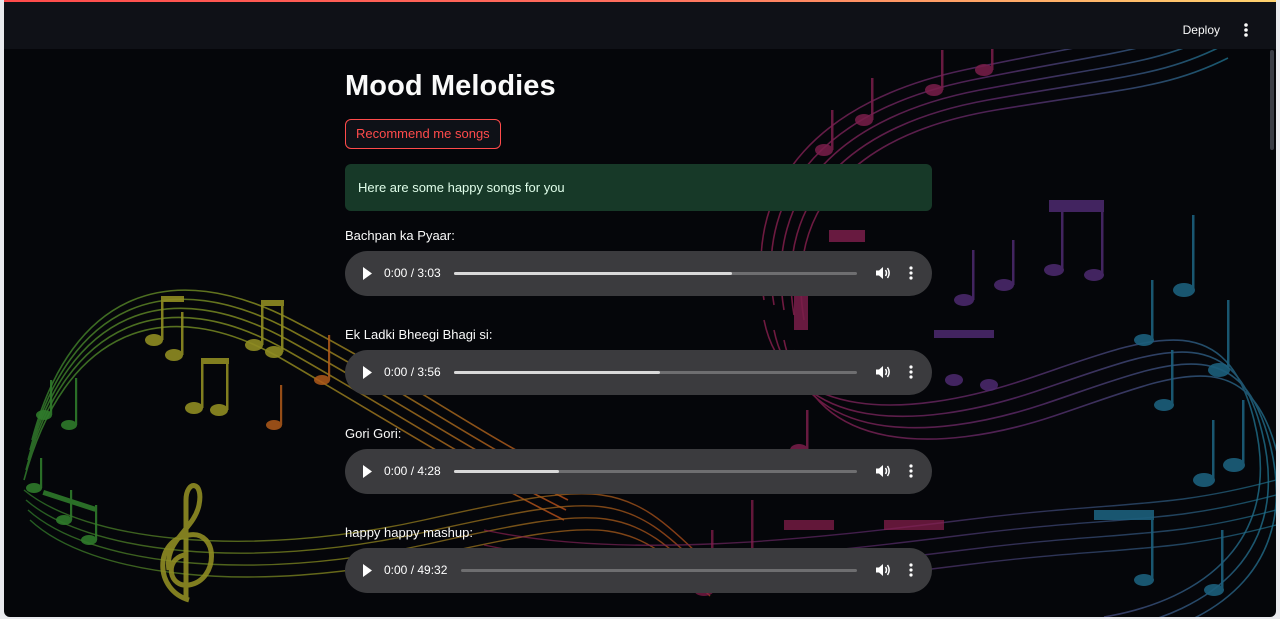  I want to click on page-scrollbar, so click(1272, 100).